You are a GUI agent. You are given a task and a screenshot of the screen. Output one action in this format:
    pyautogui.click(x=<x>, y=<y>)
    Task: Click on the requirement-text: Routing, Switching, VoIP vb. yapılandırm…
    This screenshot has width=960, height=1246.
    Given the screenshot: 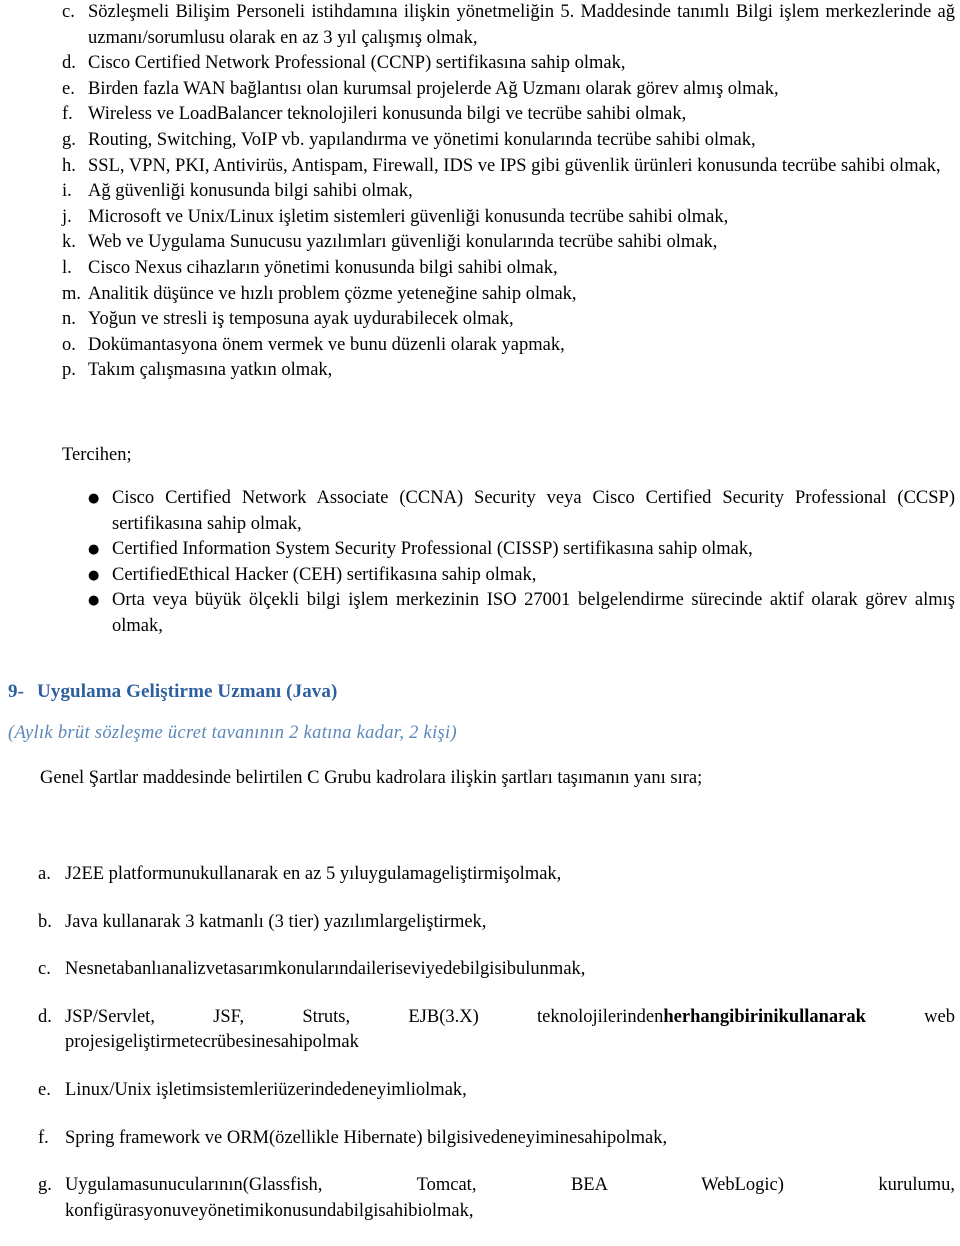 What is the action you would take?
    pyautogui.click(x=422, y=139)
    